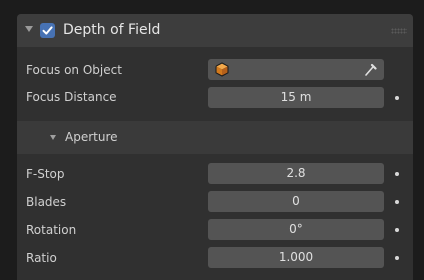 The width and height of the screenshot is (424, 280). Describe the element at coordinates (112, 30) in the screenshot. I see `panel-title: Depth of Field` at that location.